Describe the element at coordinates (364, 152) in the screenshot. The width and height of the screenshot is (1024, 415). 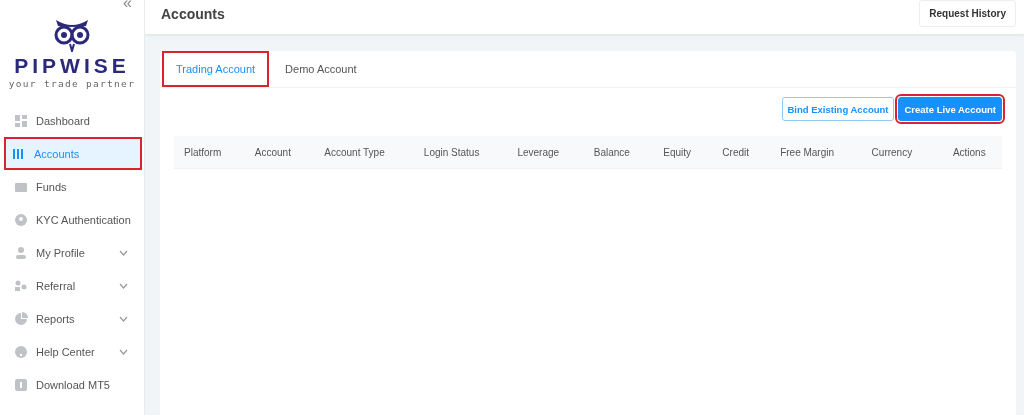
I see `column-header: Account Type` at that location.